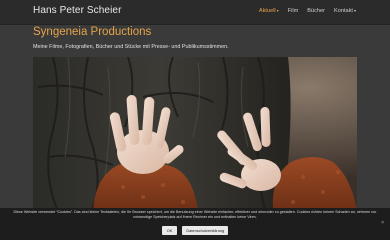 This screenshot has width=390, height=240. Describe the element at coordinates (92, 32) in the screenshot. I see `page-title: Syngeneia Productions` at that location.